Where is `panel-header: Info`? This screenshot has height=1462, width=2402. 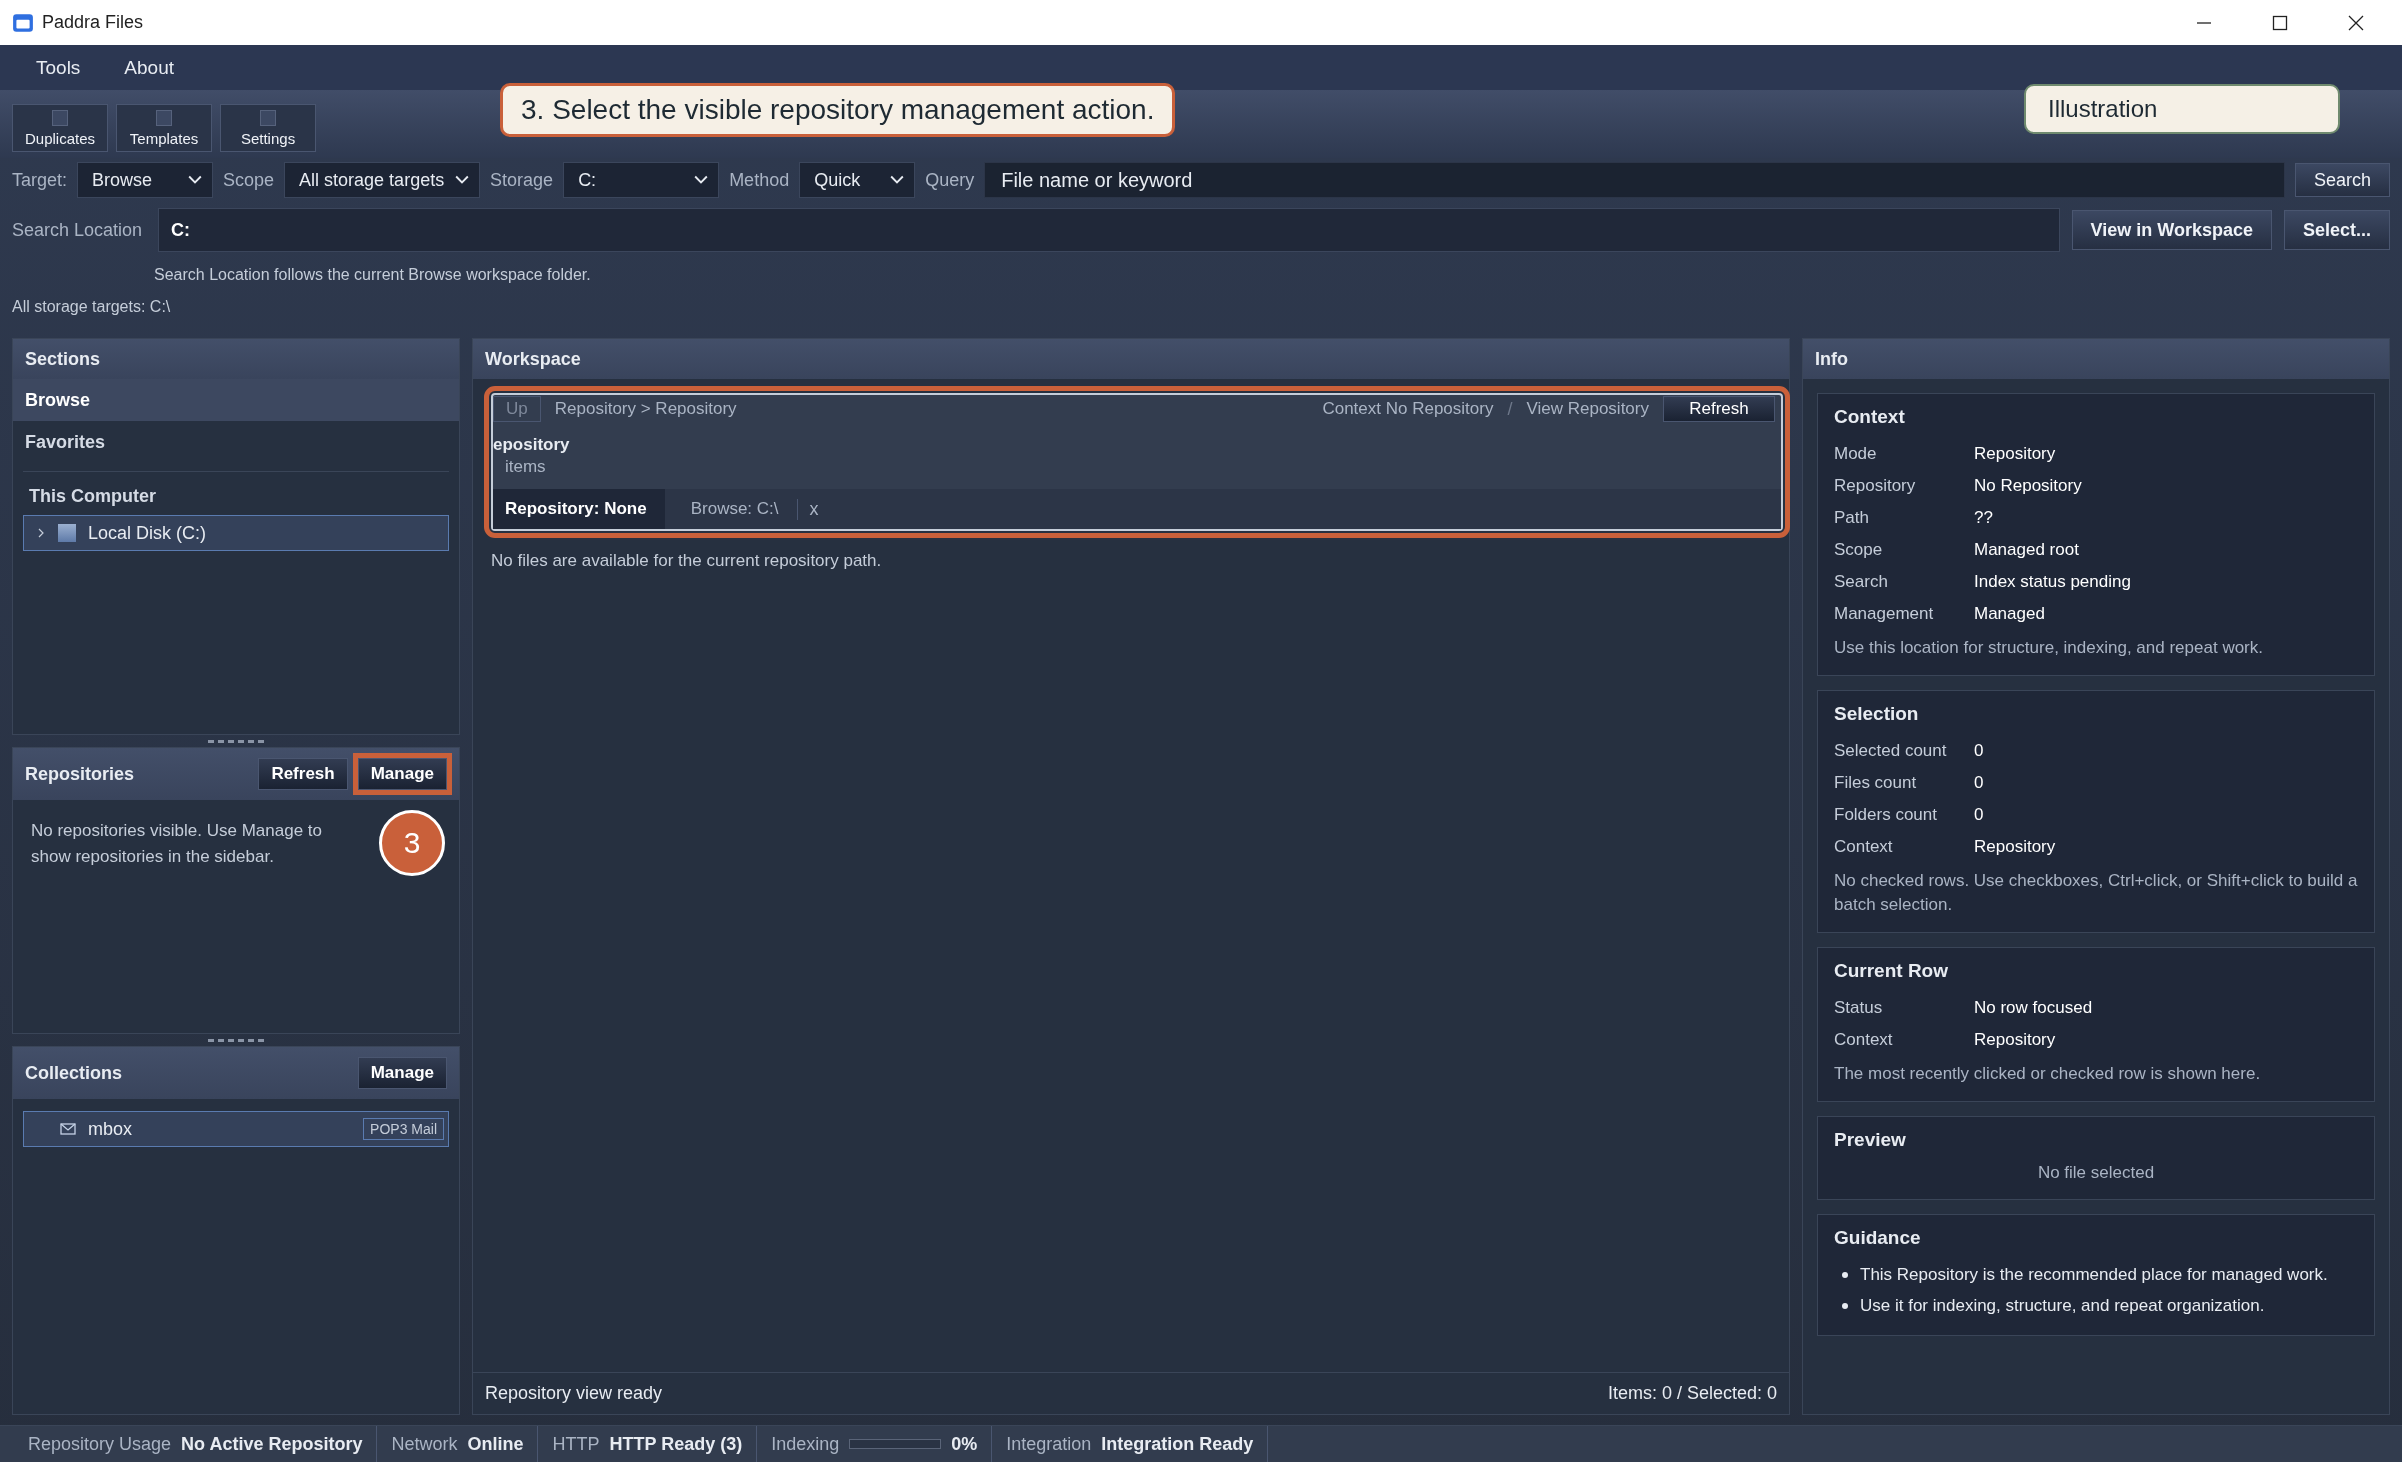
panel-header: Info is located at coordinates (2096, 359).